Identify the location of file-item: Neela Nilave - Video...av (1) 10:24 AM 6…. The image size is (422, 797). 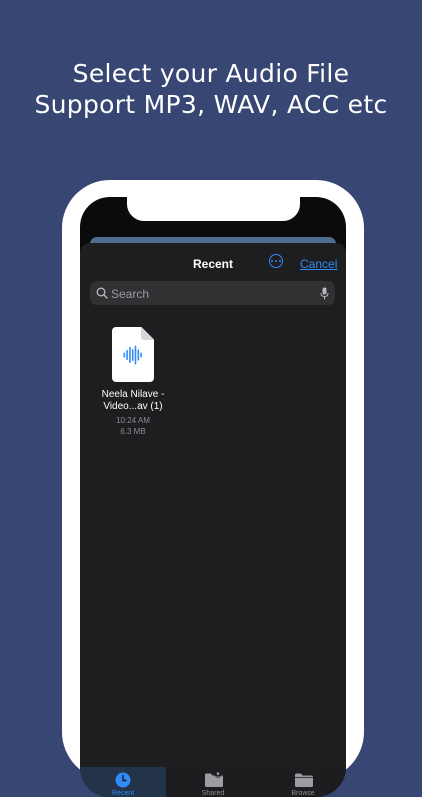
(133, 382).